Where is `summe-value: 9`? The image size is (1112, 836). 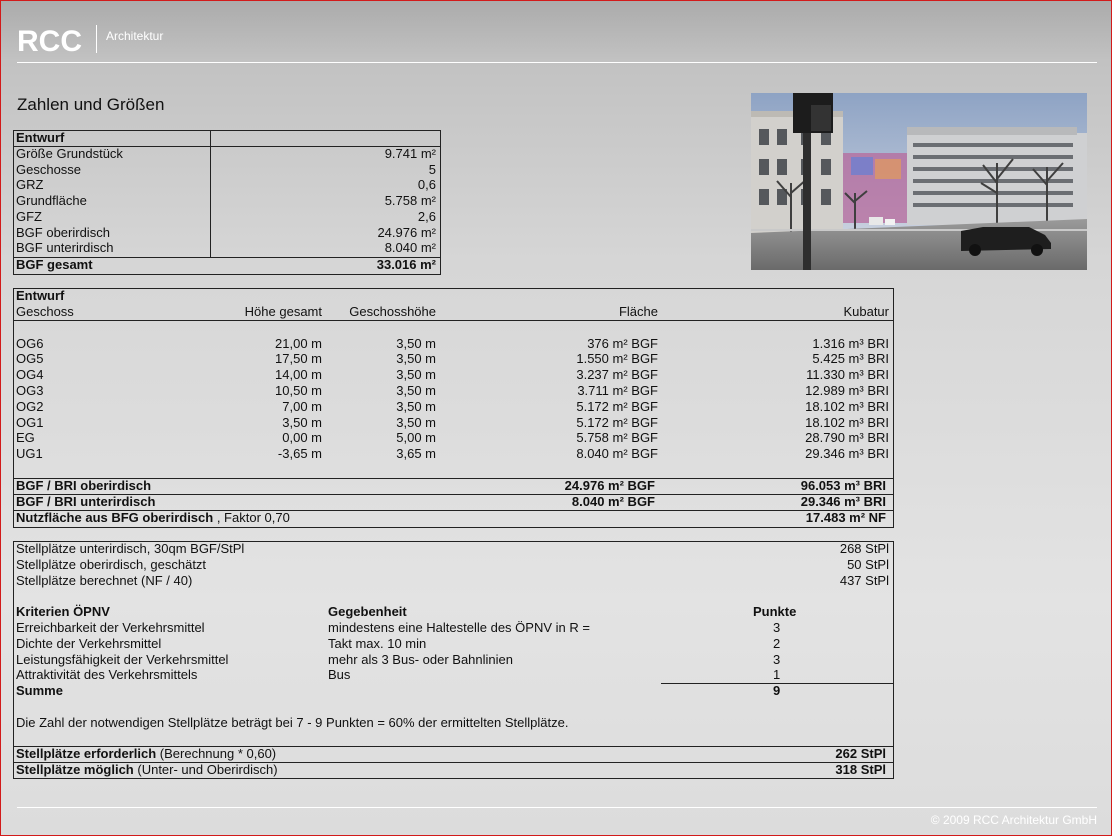 summe-value: 9 is located at coordinates (777, 690).